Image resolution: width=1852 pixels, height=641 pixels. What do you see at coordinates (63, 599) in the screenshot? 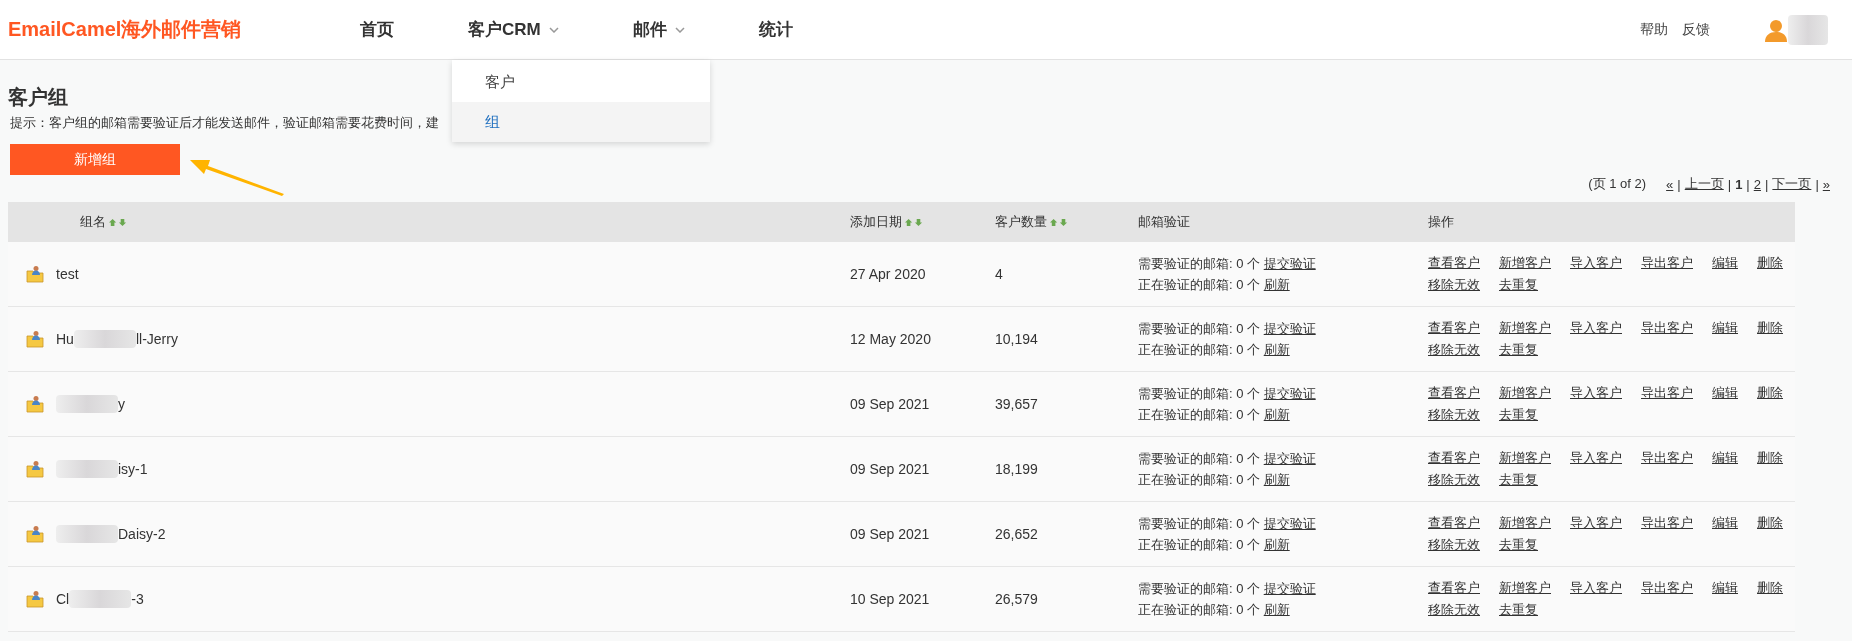
I see `group-name: Cl` at bounding box center [63, 599].